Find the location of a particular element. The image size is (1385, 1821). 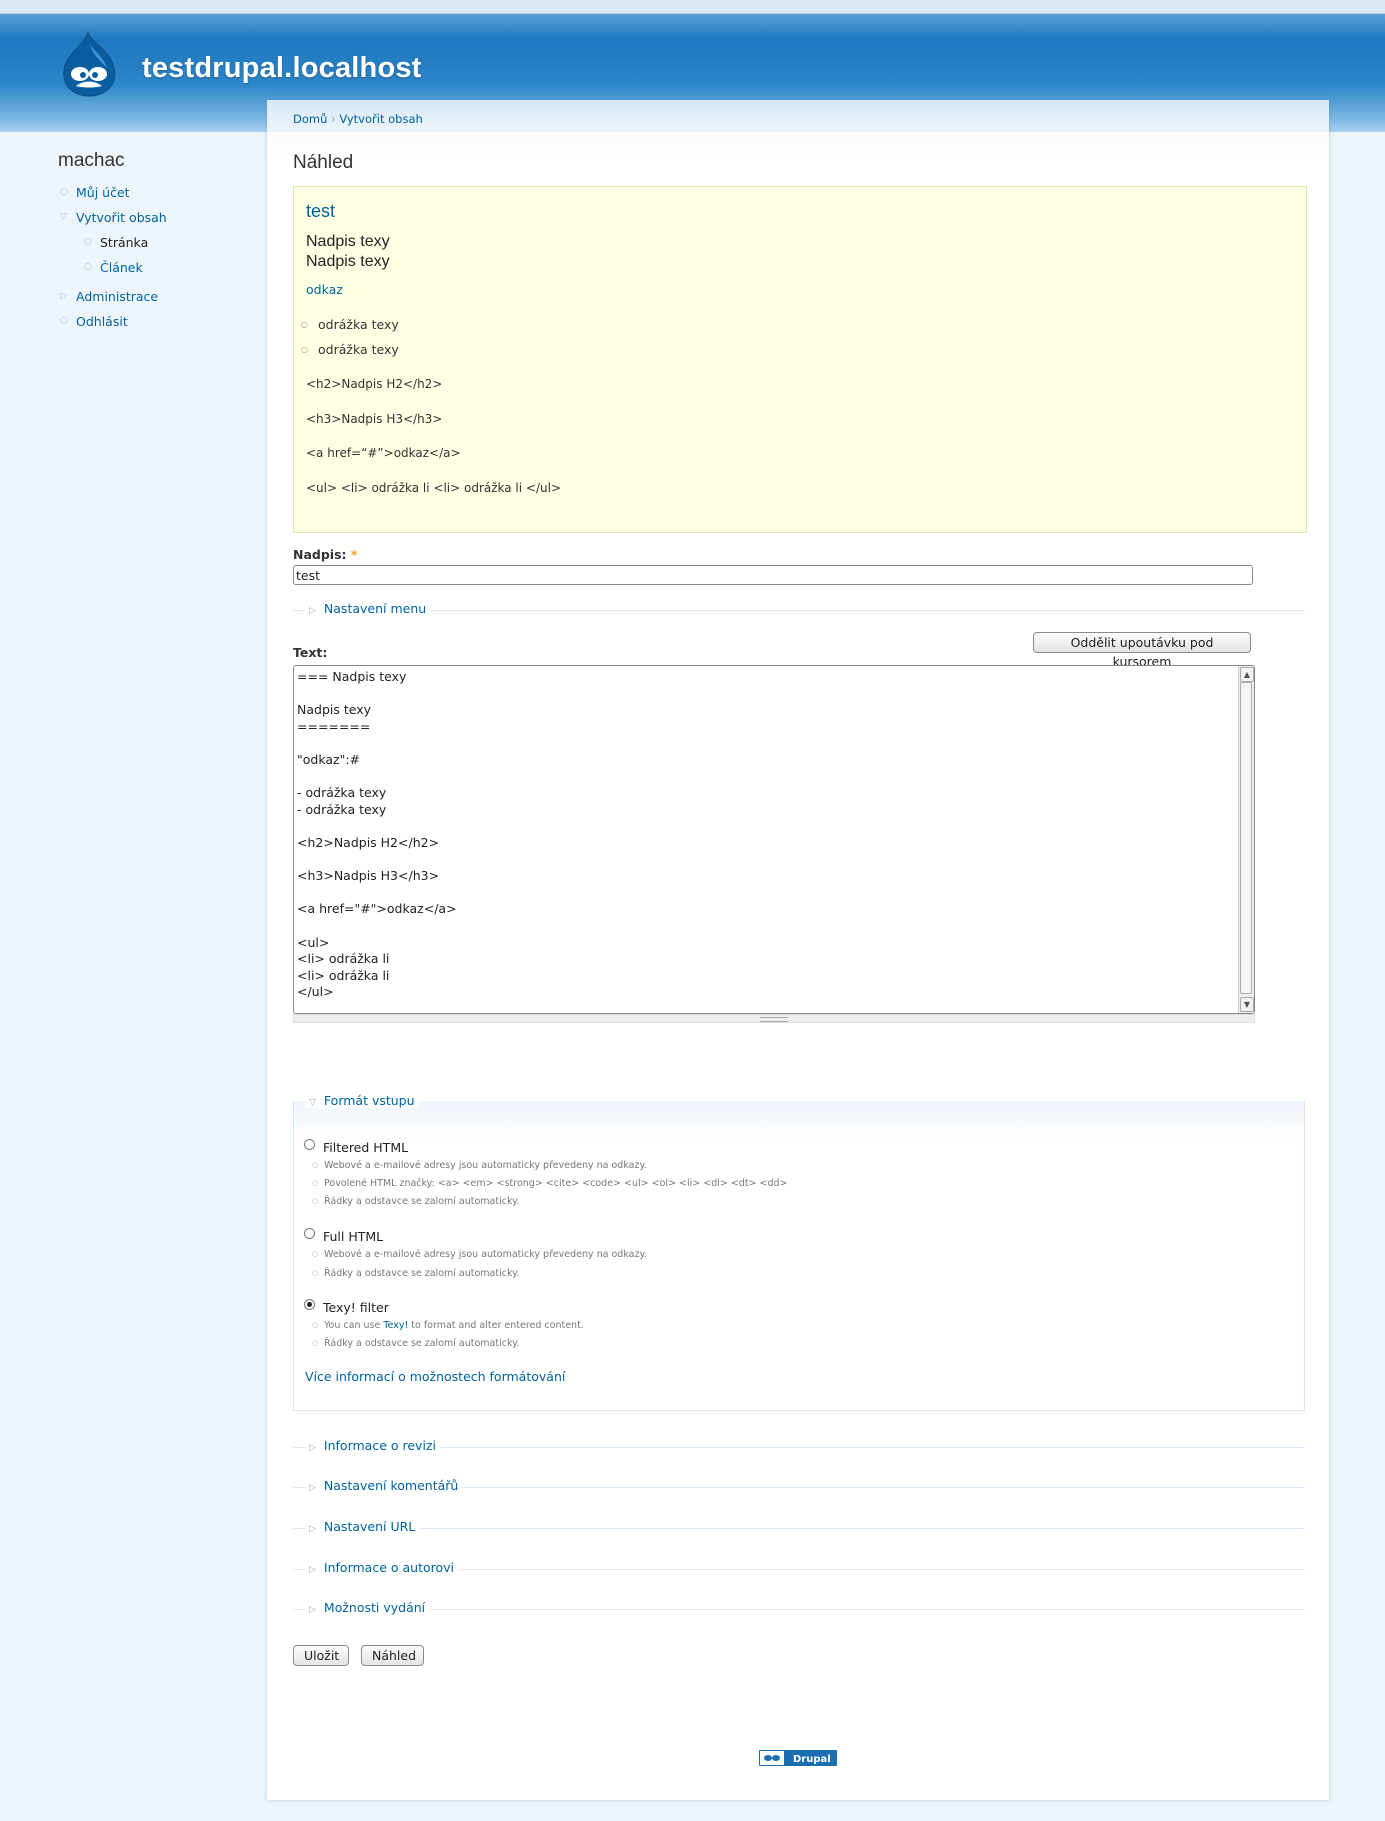

textarea-scrollbar: ▲ ▼ is located at coordinates (1246, 839).